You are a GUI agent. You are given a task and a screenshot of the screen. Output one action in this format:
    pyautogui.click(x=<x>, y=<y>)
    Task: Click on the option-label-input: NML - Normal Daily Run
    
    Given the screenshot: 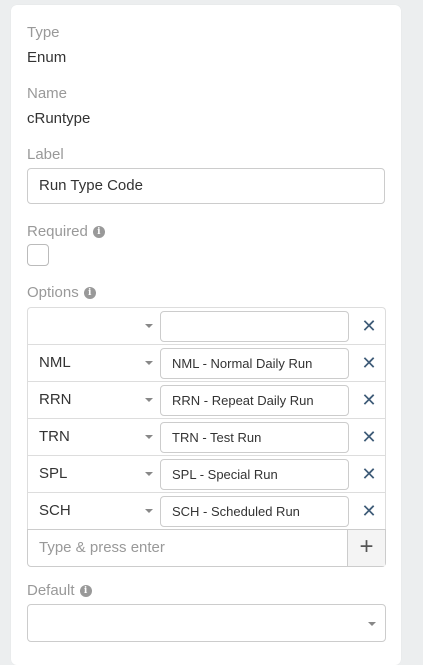 What is the action you would take?
    pyautogui.click(x=254, y=363)
    